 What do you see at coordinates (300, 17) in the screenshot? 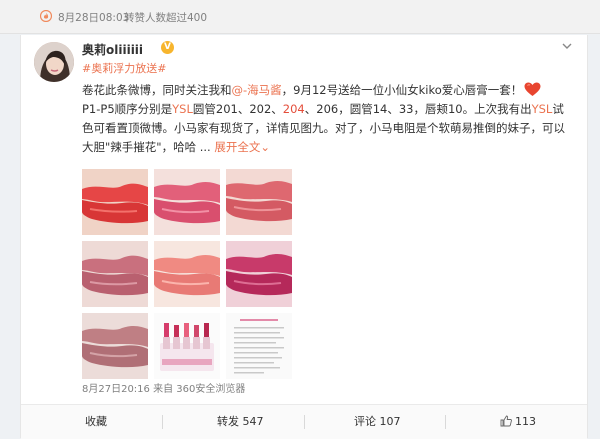
I see `topbar: 8月28日08:03 转赞人数超过400` at bounding box center [300, 17].